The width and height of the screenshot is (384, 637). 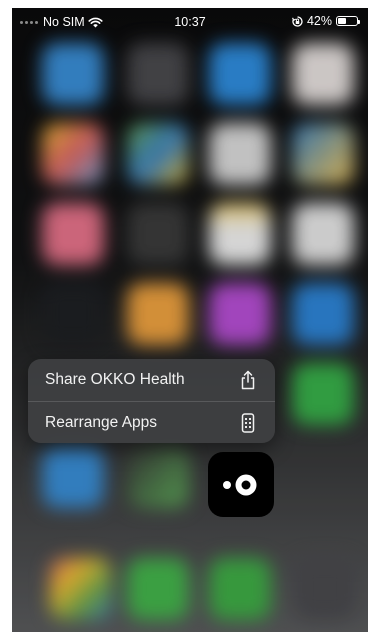 I want to click on battery-percent: 42%, so click(x=319, y=21).